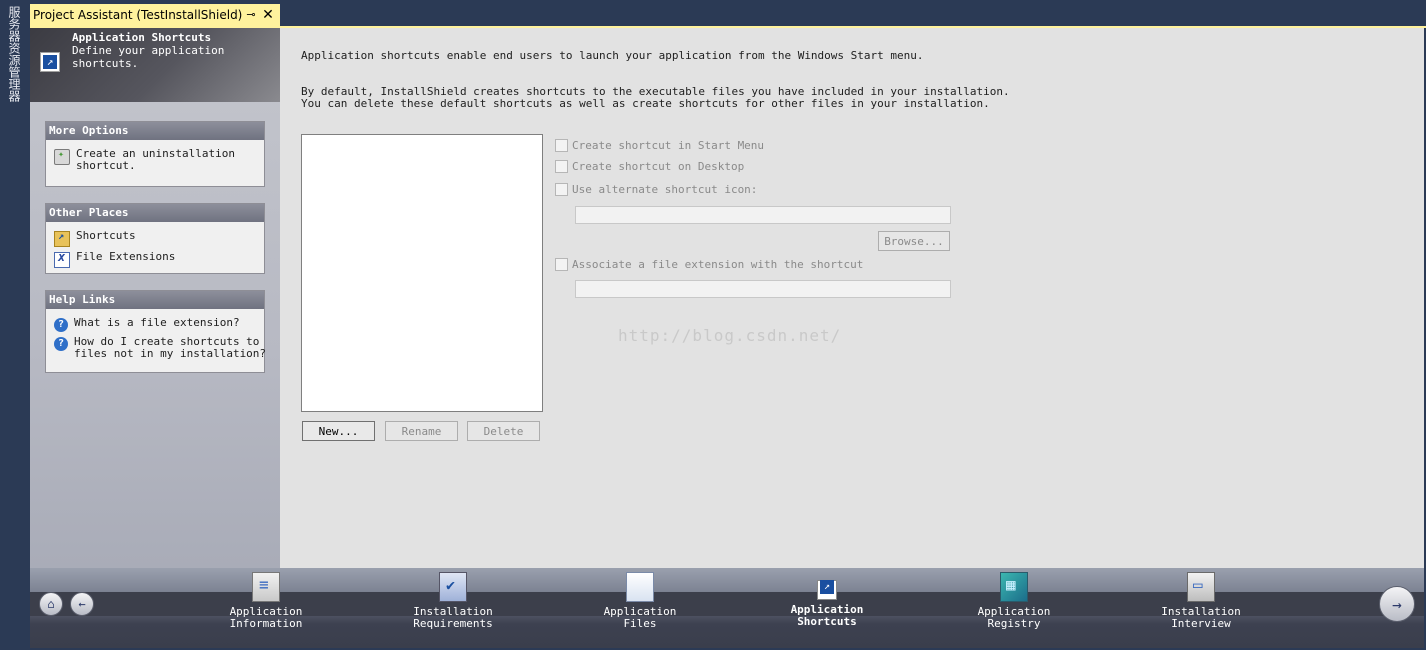  I want to click on step-application-information: Application Information, so click(266, 601).